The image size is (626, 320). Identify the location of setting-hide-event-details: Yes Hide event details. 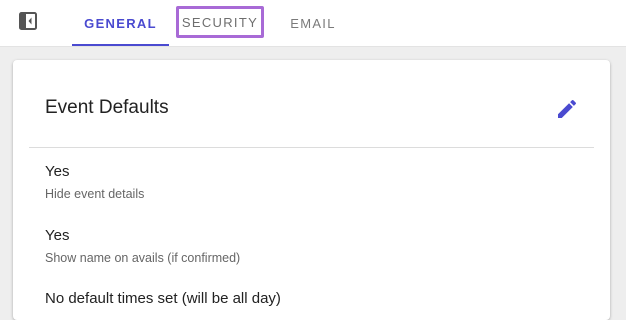
(94, 182).